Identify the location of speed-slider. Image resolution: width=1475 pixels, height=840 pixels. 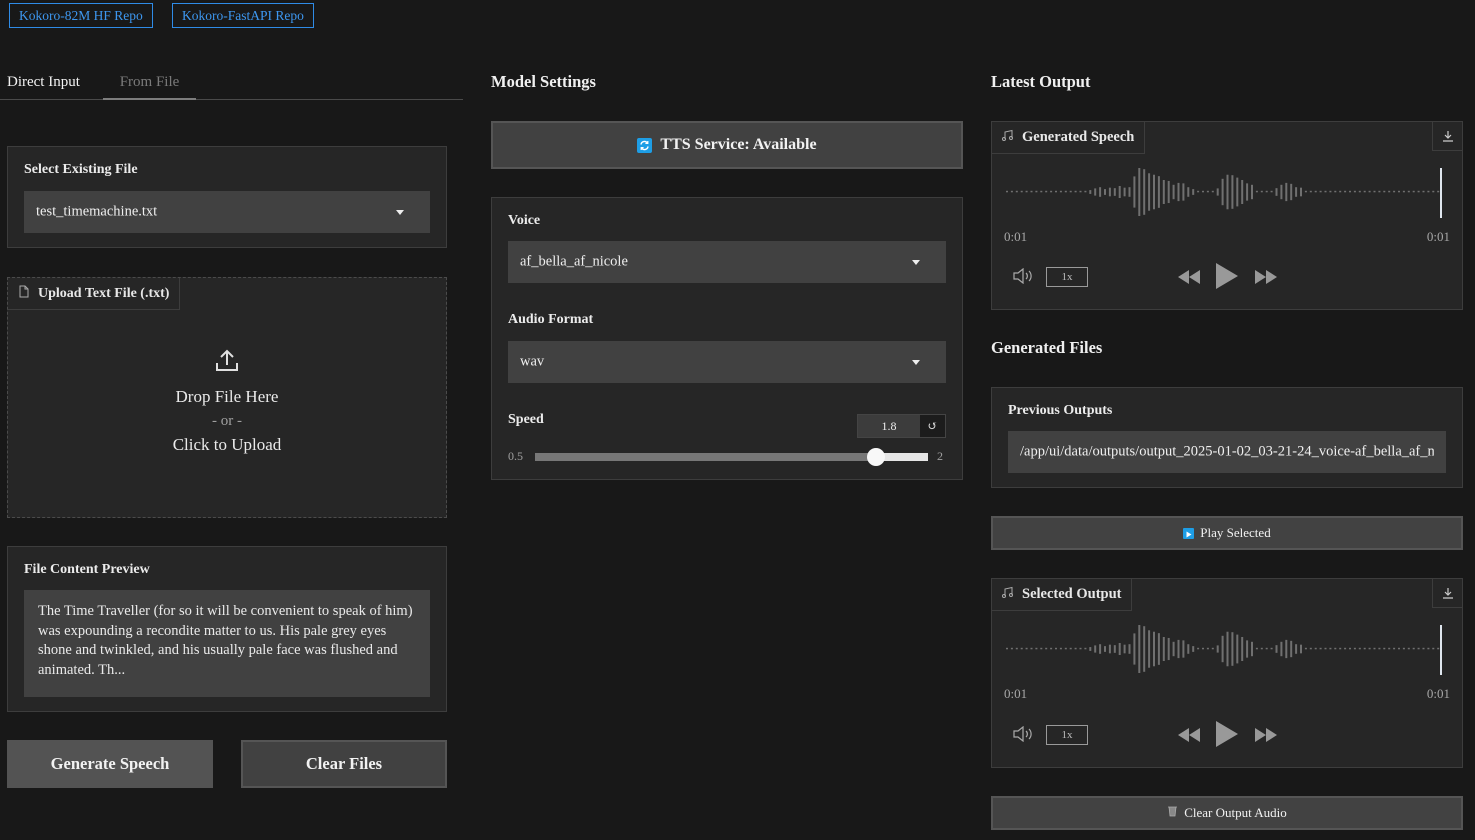
(731, 457).